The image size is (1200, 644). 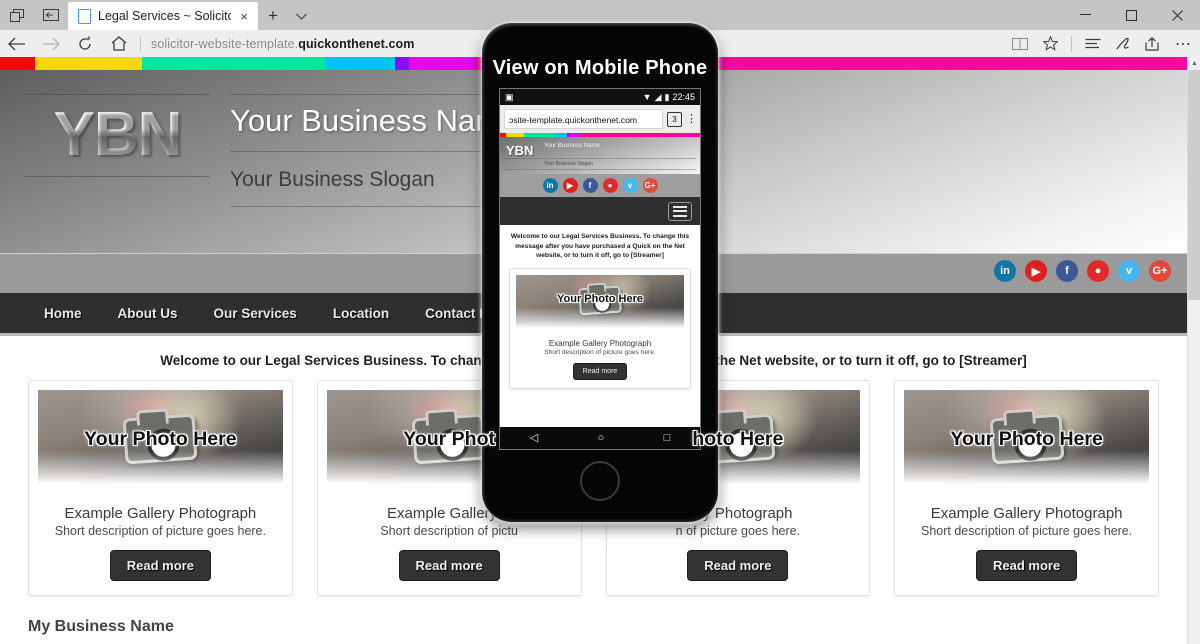 I want to click on phone-browser-bar: ɔsite-template.quickonthenet.com 3 ⋮, so click(x=600, y=119).